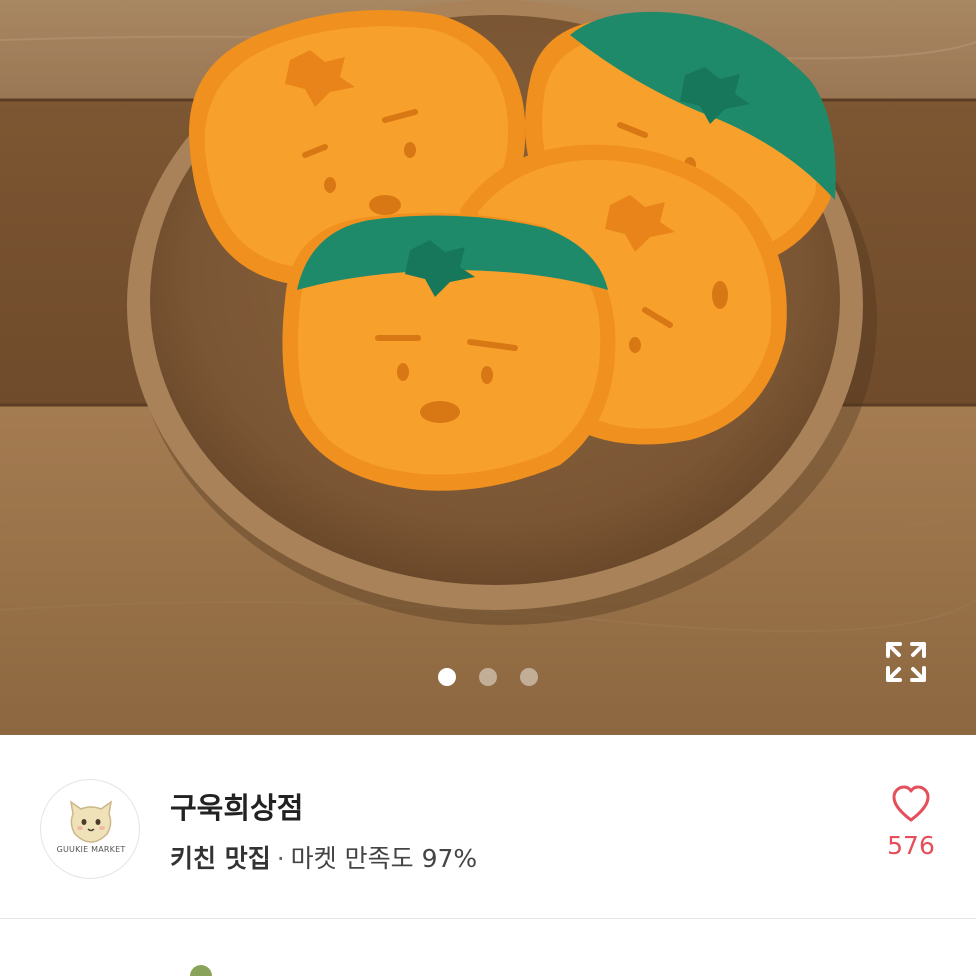  Describe the element at coordinates (220, 858) in the screenshot. I see `shop-badge: 키친 맛집` at that location.